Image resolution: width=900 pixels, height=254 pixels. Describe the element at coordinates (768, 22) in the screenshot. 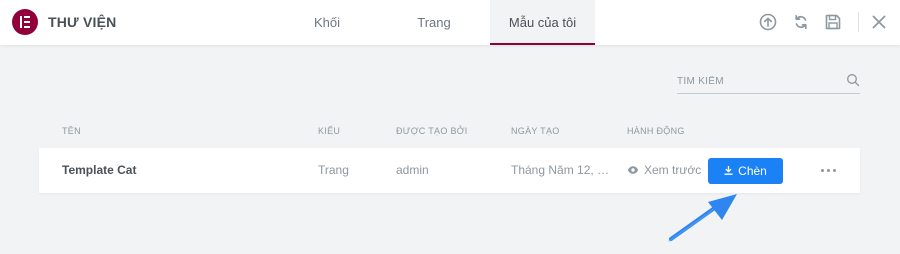

I see `upload-icon` at that location.